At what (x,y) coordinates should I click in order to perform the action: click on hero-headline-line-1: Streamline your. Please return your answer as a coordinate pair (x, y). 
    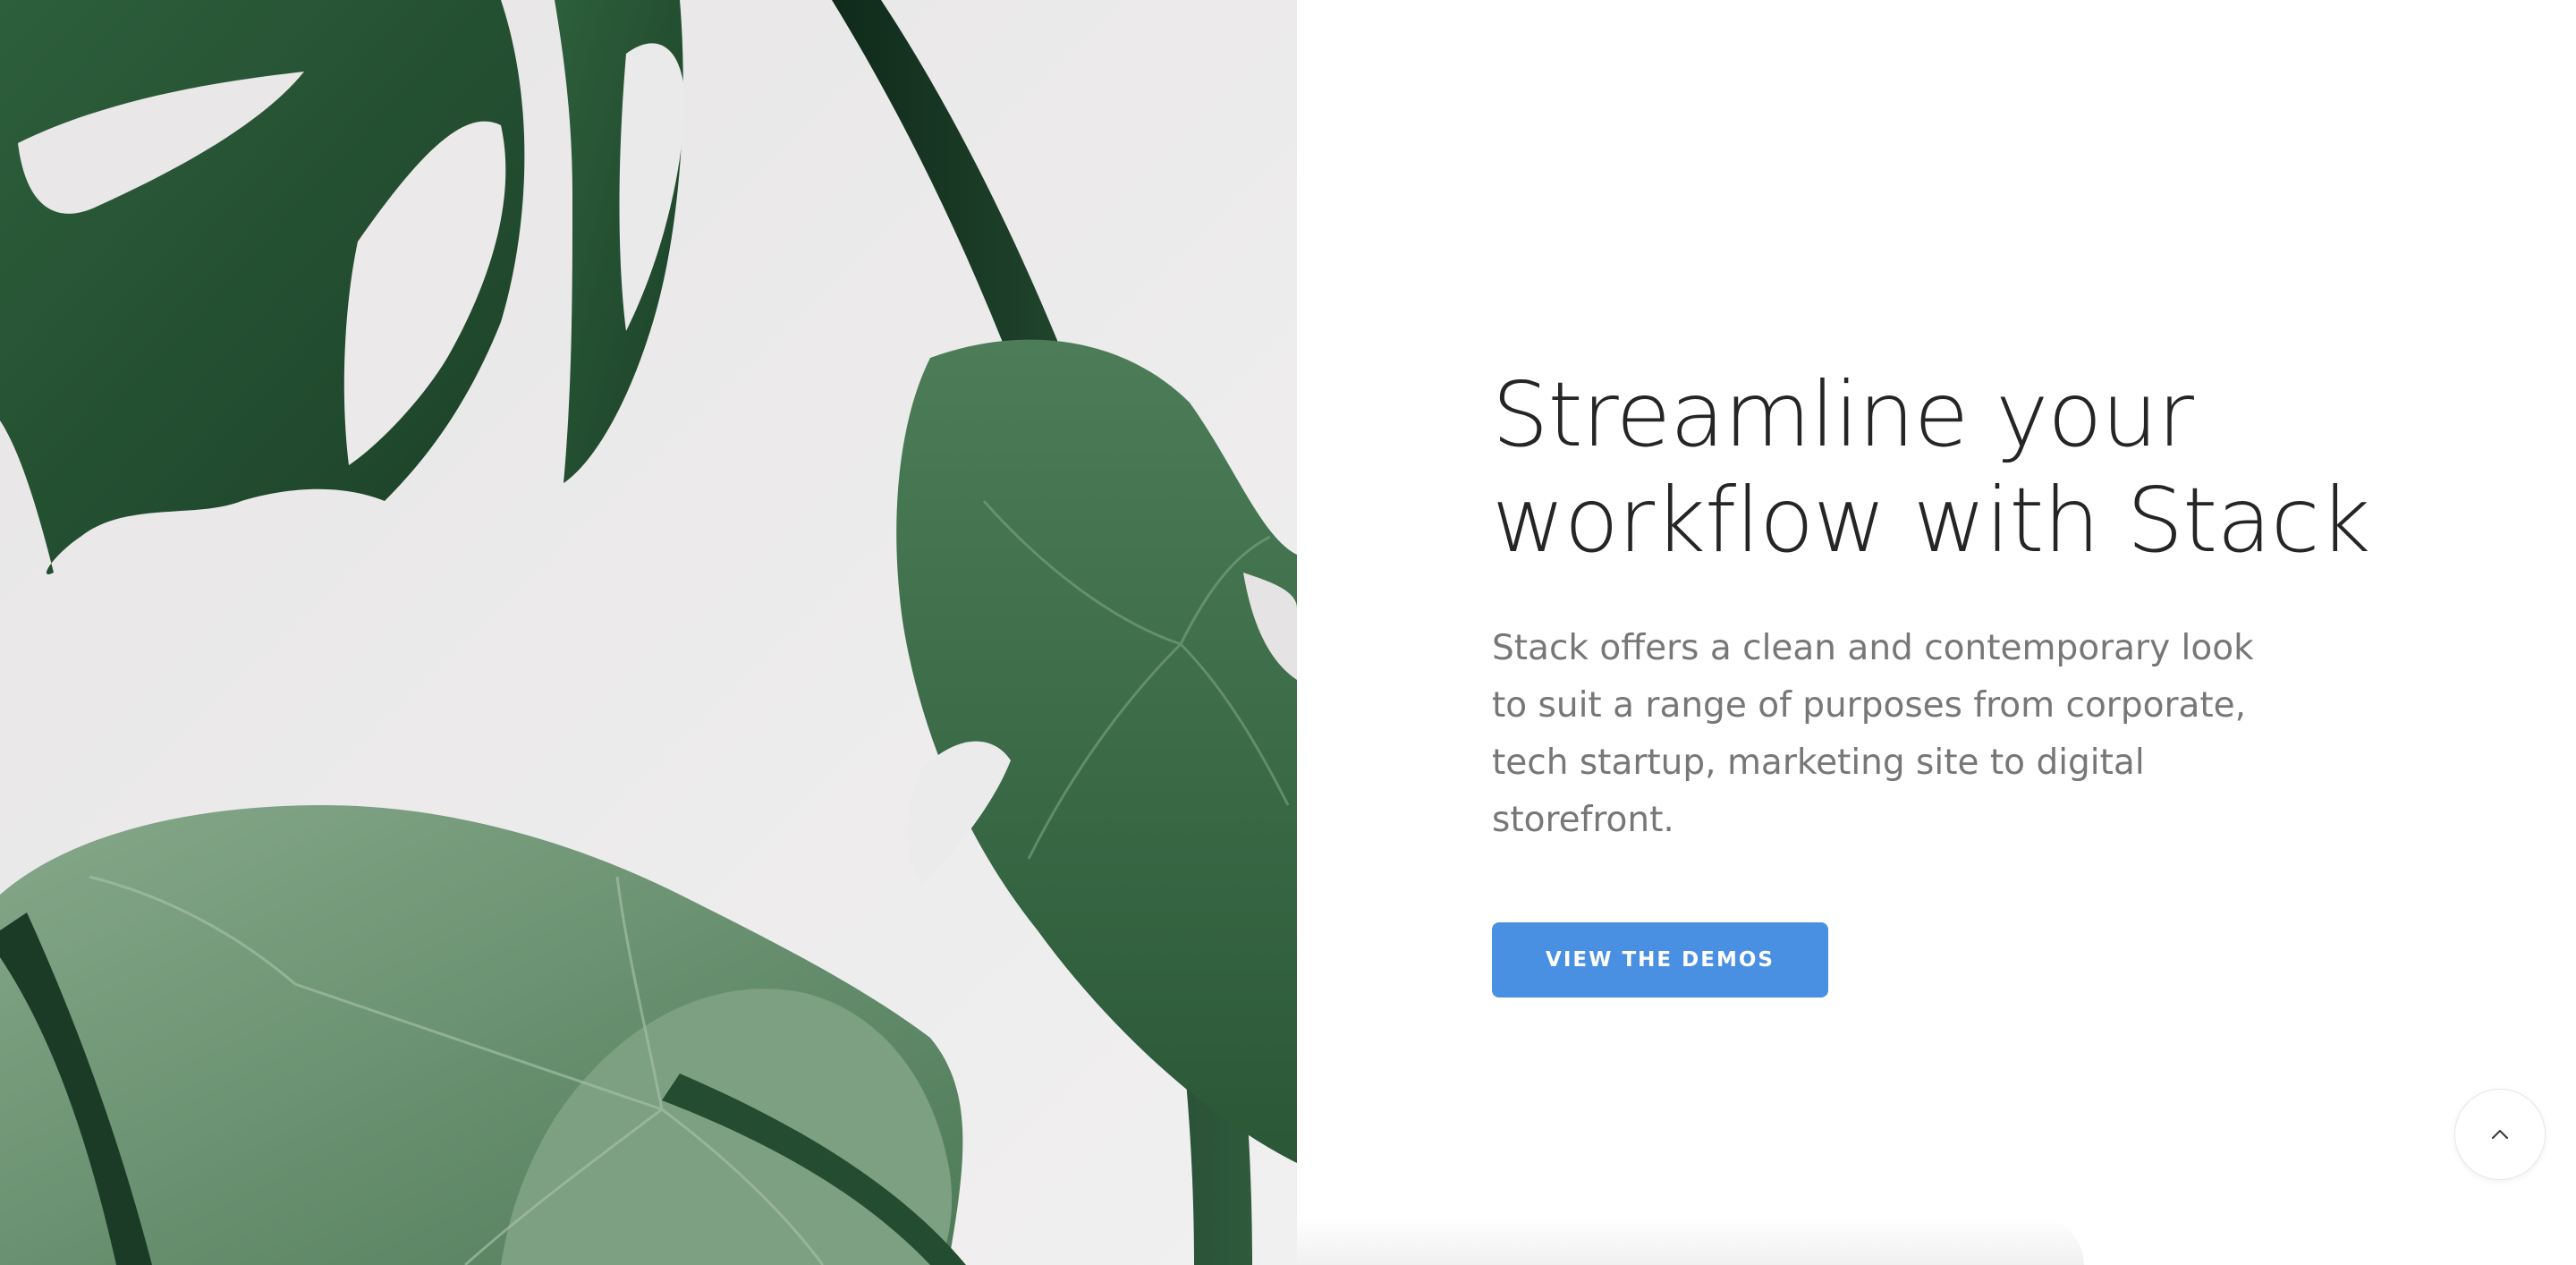
    Looking at the image, I should click on (1843, 414).